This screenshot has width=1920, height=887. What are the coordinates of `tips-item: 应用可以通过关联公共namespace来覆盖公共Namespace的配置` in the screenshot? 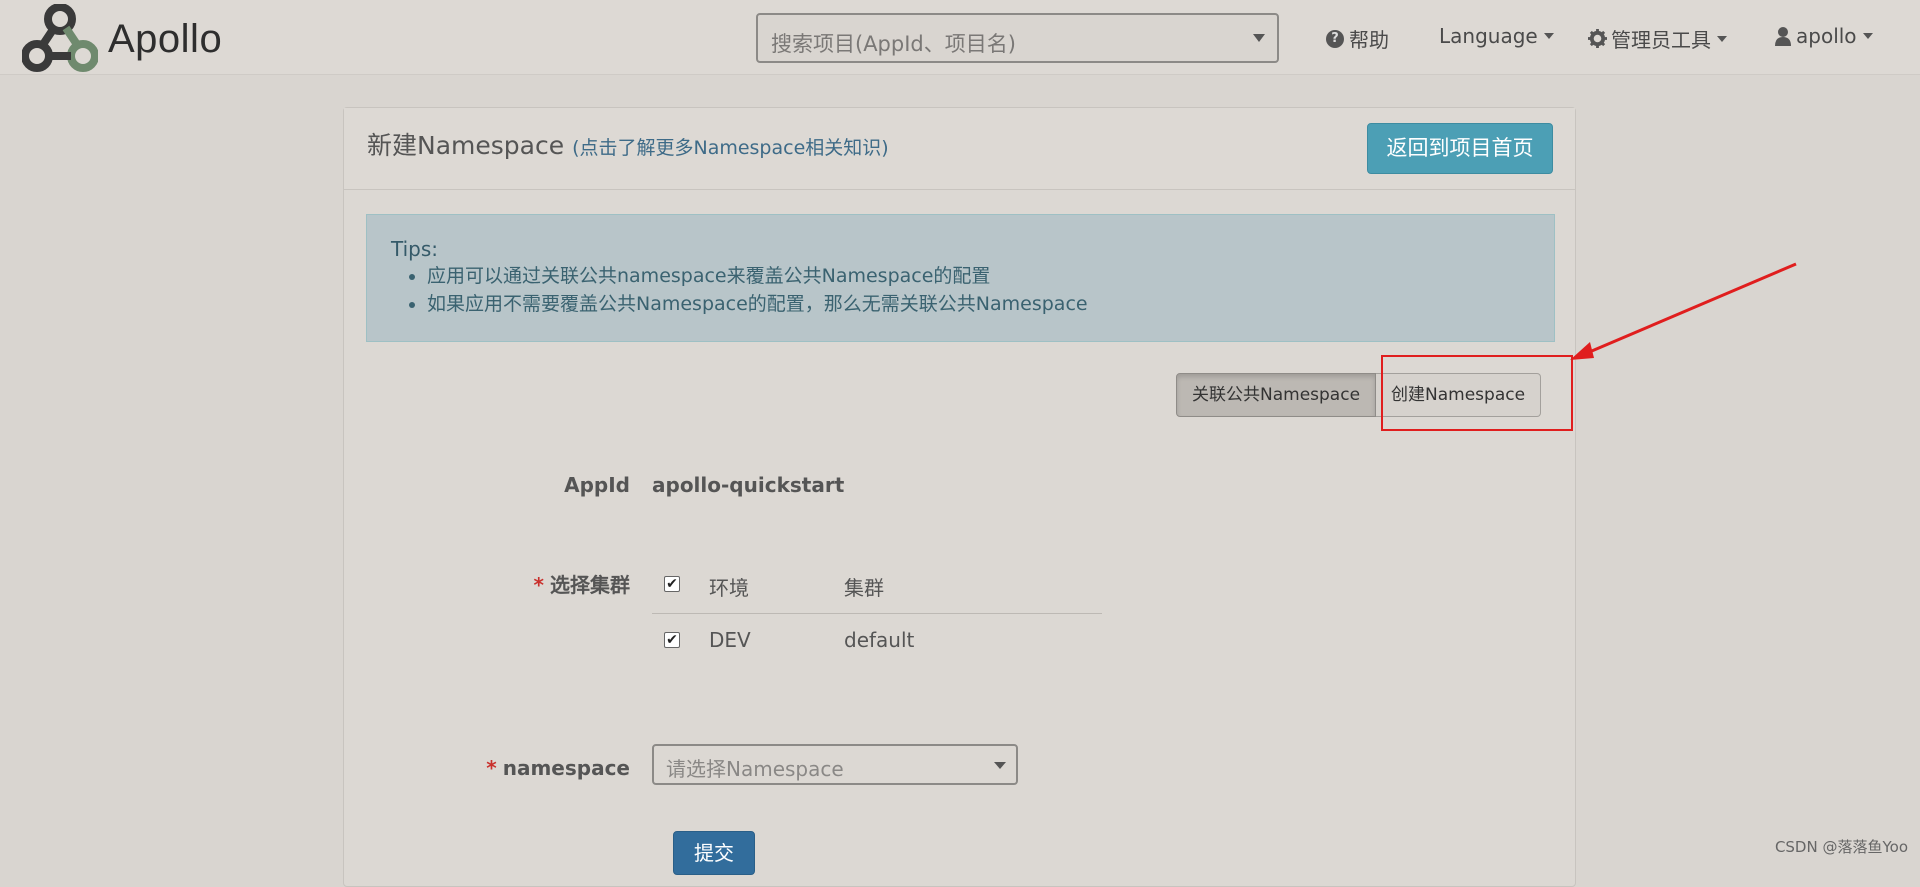 It's located at (978, 276).